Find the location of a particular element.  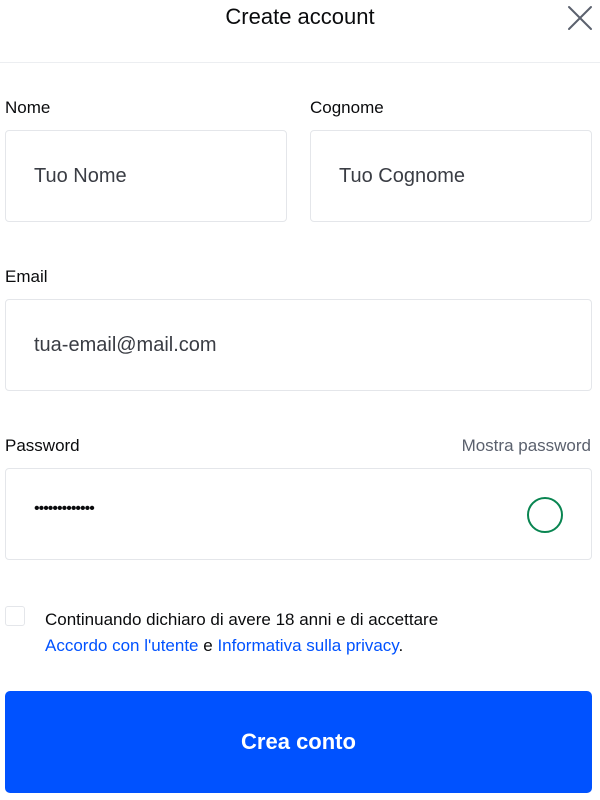

consent-period: . is located at coordinates (401, 645).